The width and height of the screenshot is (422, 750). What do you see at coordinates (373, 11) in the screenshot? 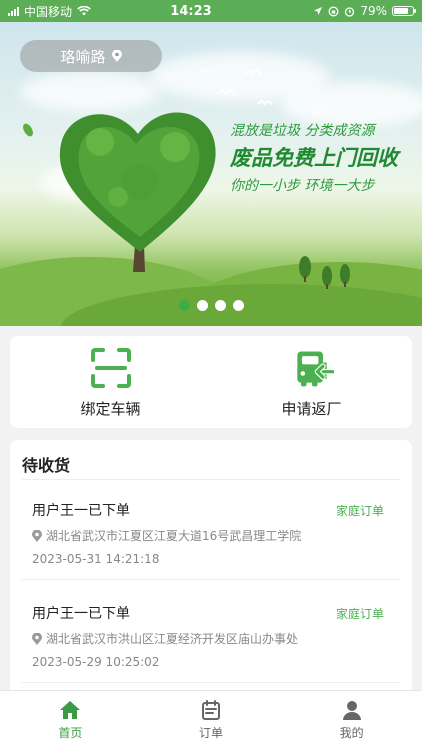
I see `battery-percent: 79%` at bounding box center [373, 11].